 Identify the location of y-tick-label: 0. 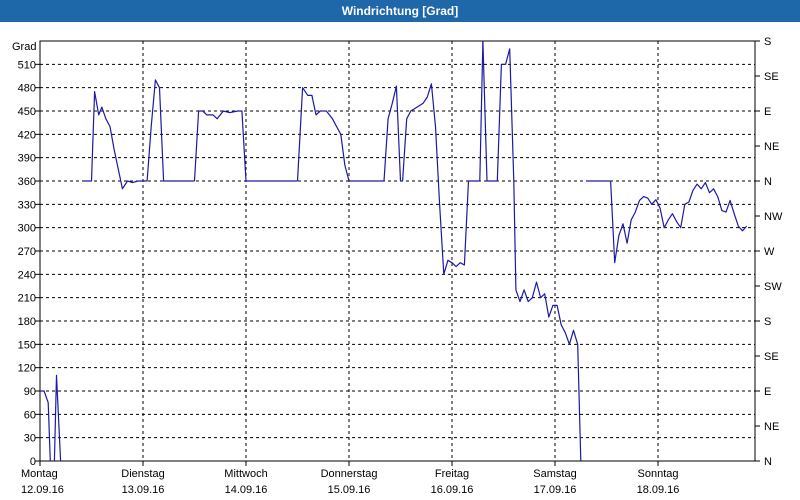
(33, 462).